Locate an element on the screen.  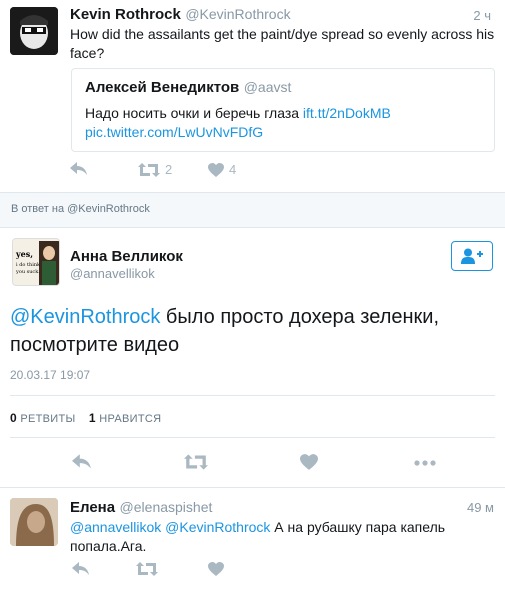
likes-stat: 1 НРАВИТСЯ is located at coordinates (125, 418).